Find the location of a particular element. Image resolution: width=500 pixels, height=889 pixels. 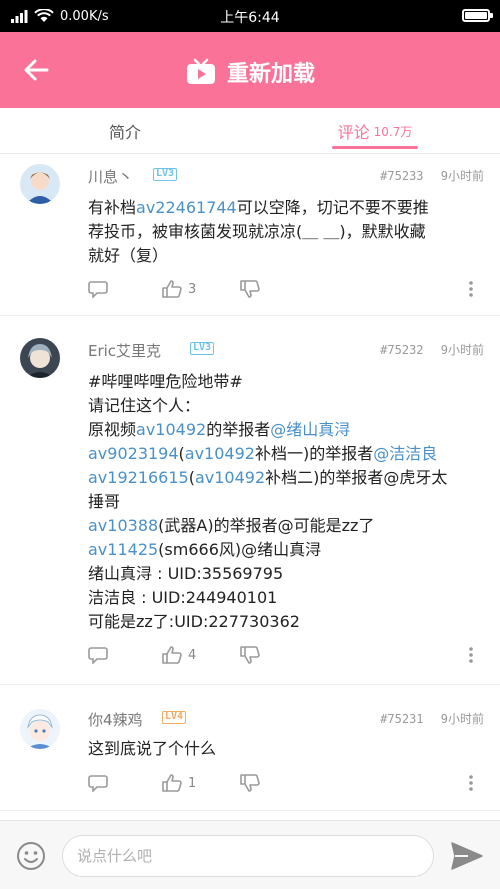

comment-link: @绪山真浔 is located at coordinates (310, 429).